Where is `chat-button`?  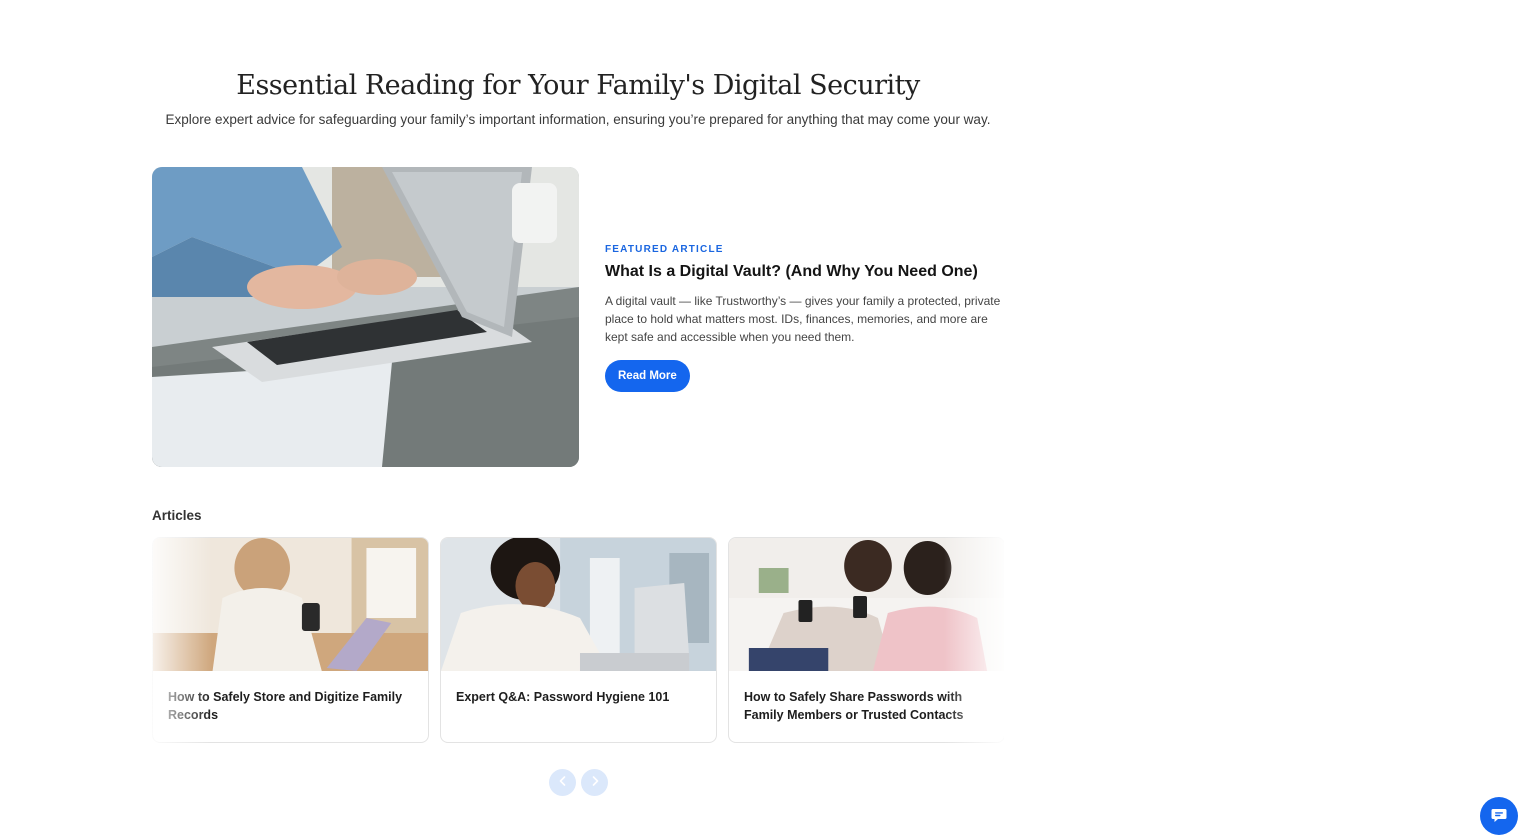
chat-button is located at coordinates (1499, 816).